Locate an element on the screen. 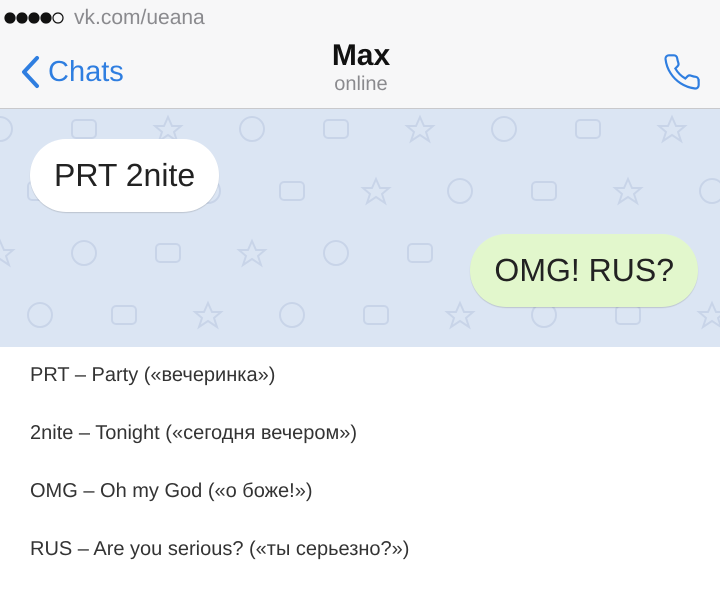 The width and height of the screenshot is (720, 600). phone-icon is located at coordinates (682, 72).